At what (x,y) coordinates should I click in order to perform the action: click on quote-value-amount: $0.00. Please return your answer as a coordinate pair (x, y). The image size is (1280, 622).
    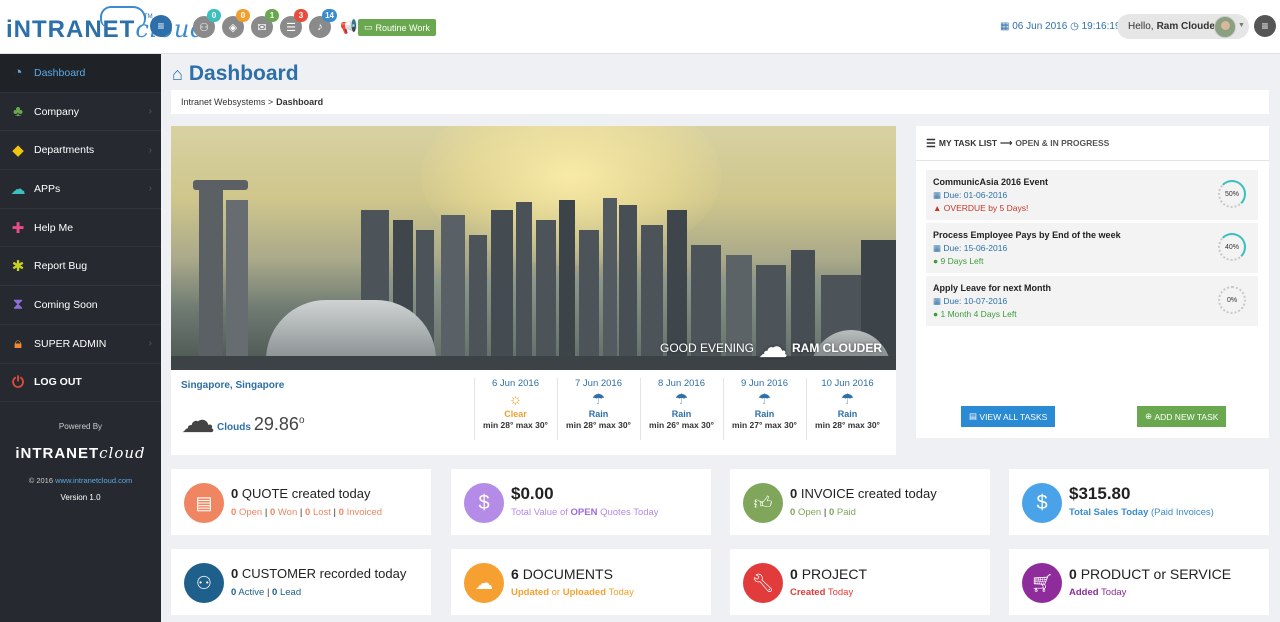
    Looking at the image, I should click on (532, 493).